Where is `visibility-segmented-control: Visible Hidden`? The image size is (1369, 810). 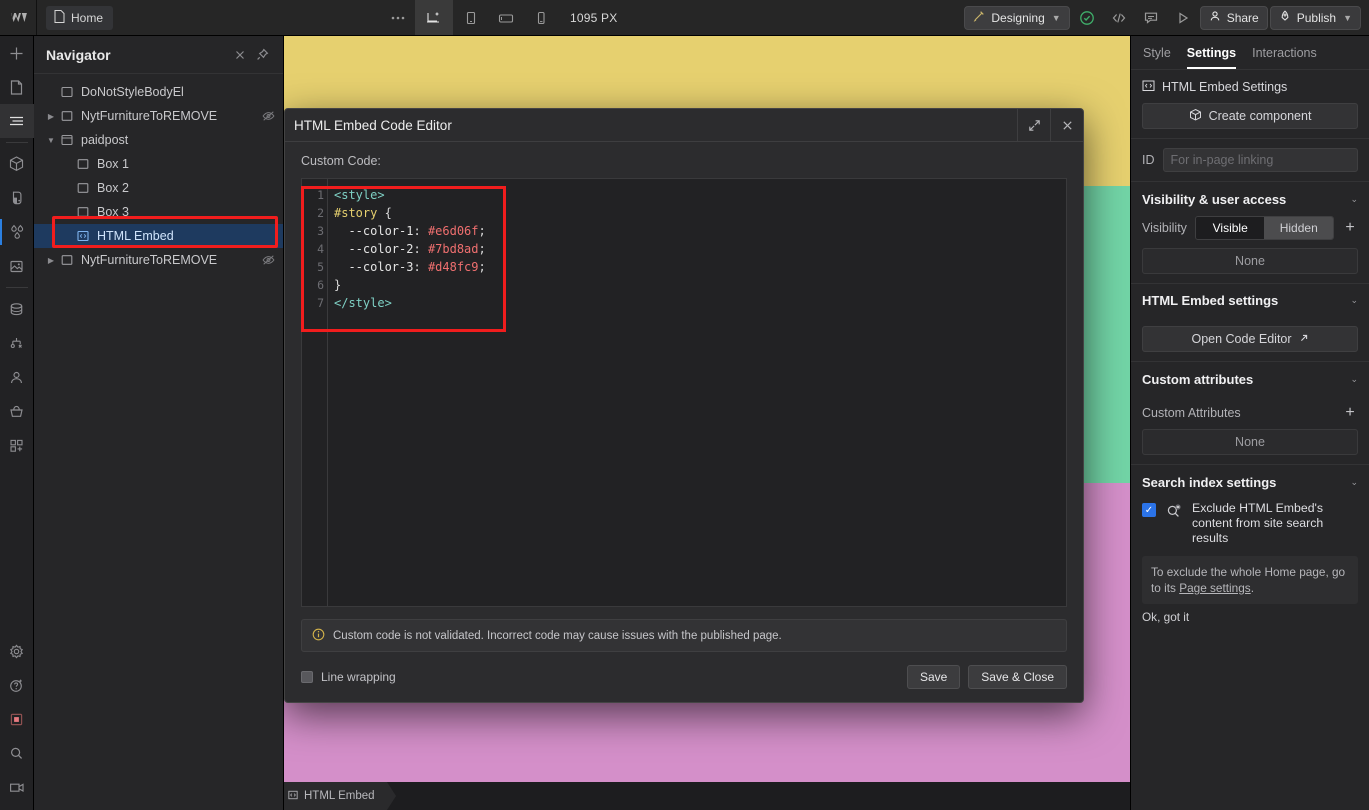
visibility-segmented-control: Visible Hidden is located at coordinates (1264, 228).